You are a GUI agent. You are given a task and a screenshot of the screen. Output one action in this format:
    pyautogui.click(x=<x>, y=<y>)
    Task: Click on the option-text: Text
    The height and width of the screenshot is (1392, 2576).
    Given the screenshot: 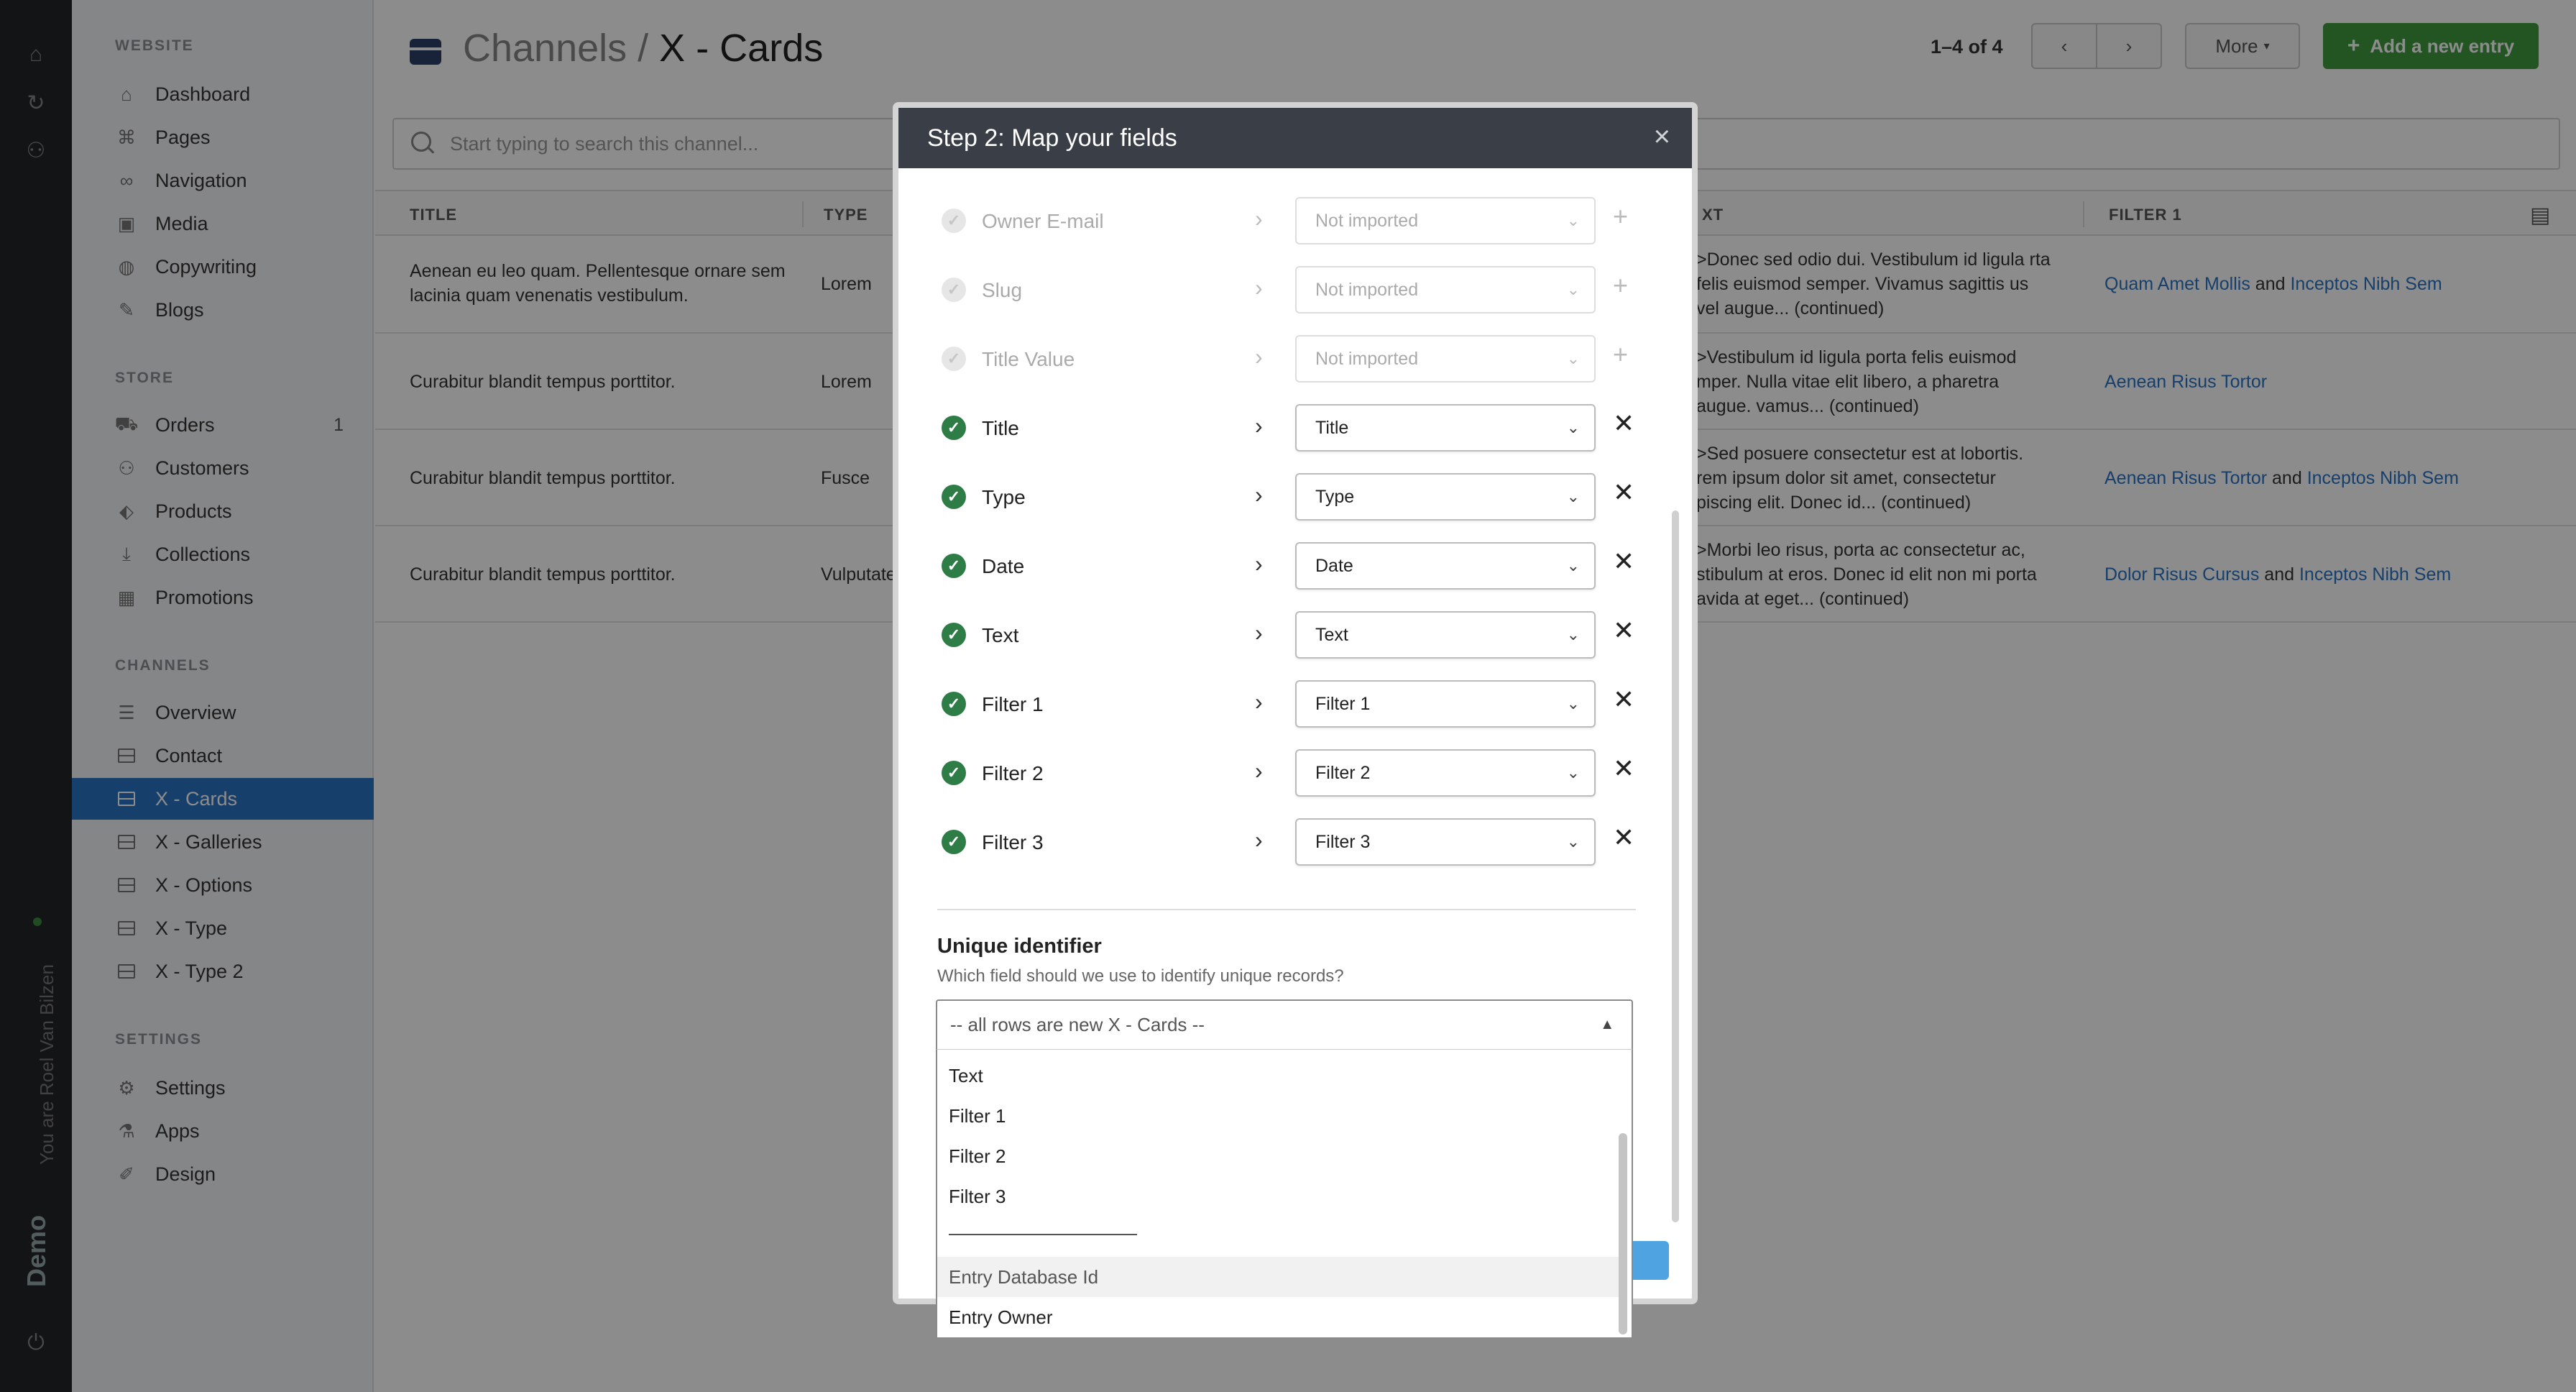 What is the action you would take?
    pyautogui.click(x=1278, y=1076)
    